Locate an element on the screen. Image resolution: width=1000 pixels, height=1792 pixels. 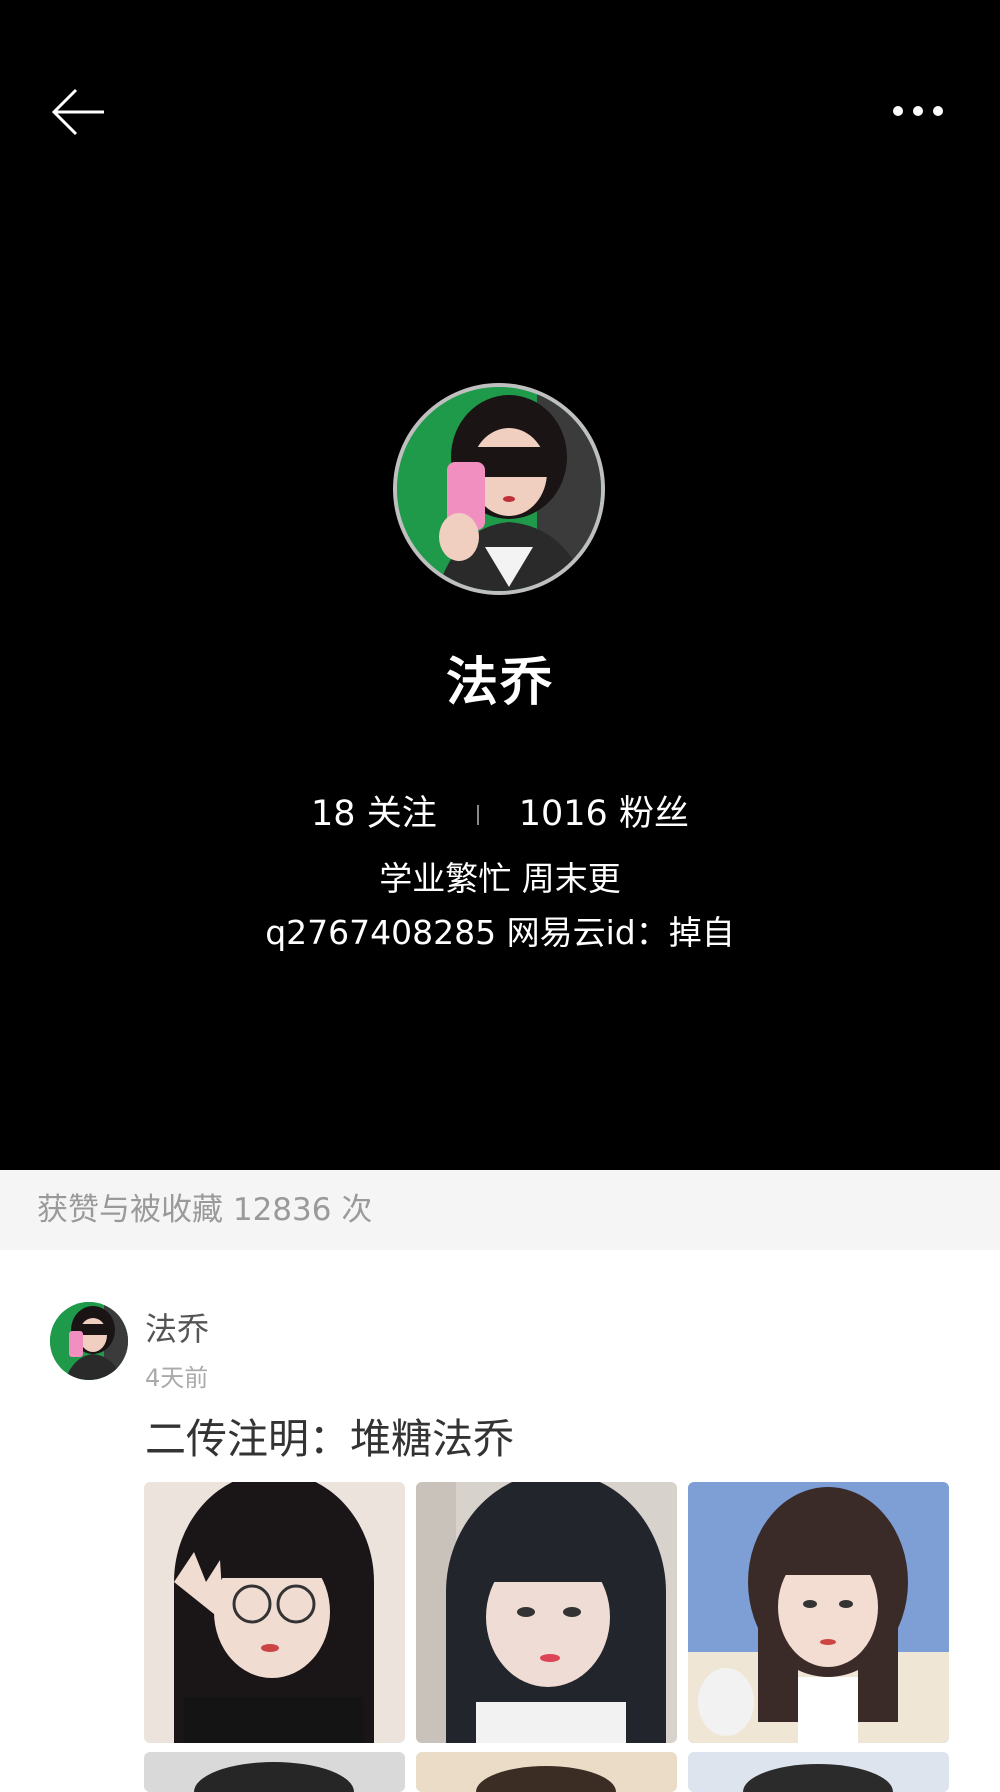
profile-name: 法乔 is located at coordinates (499, 683).